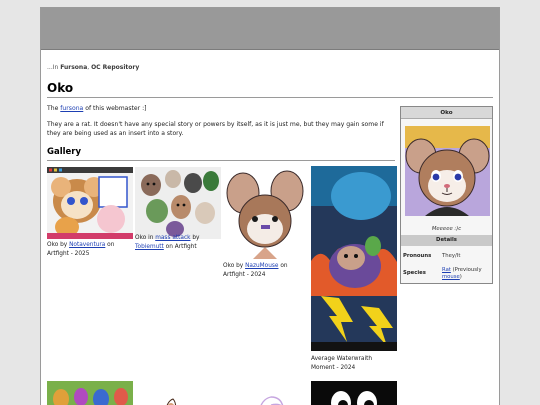 The height and width of the screenshot is (405, 540). What do you see at coordinates (87, 245) in the screenshot?
I see `artist-link-notaventura: Notaventura` at bounding box center [87, 245].